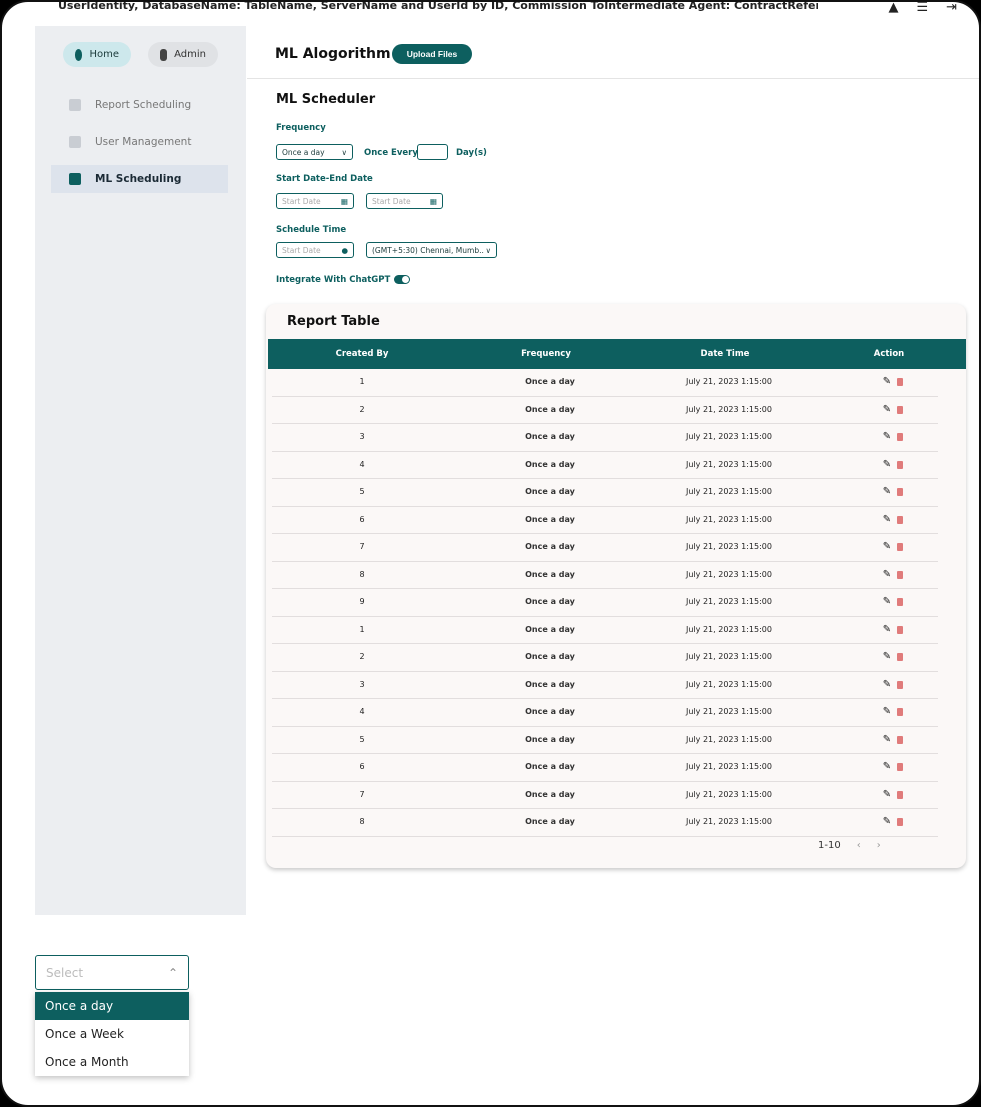  I want to click on sidebar-item-label: User Management, so click(143, 142).